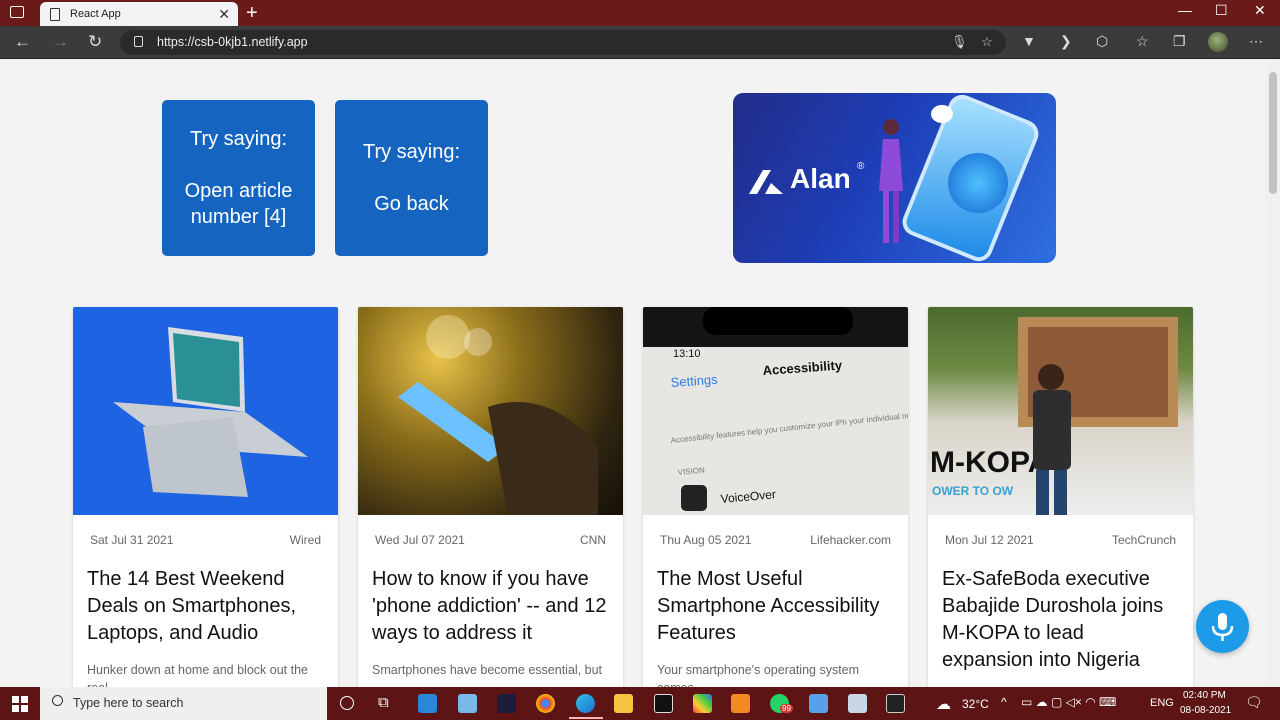 The image size is (1280, 720). I want to click on hint-card-open-article: Try saying: Open article number [4], so click(238, 178).